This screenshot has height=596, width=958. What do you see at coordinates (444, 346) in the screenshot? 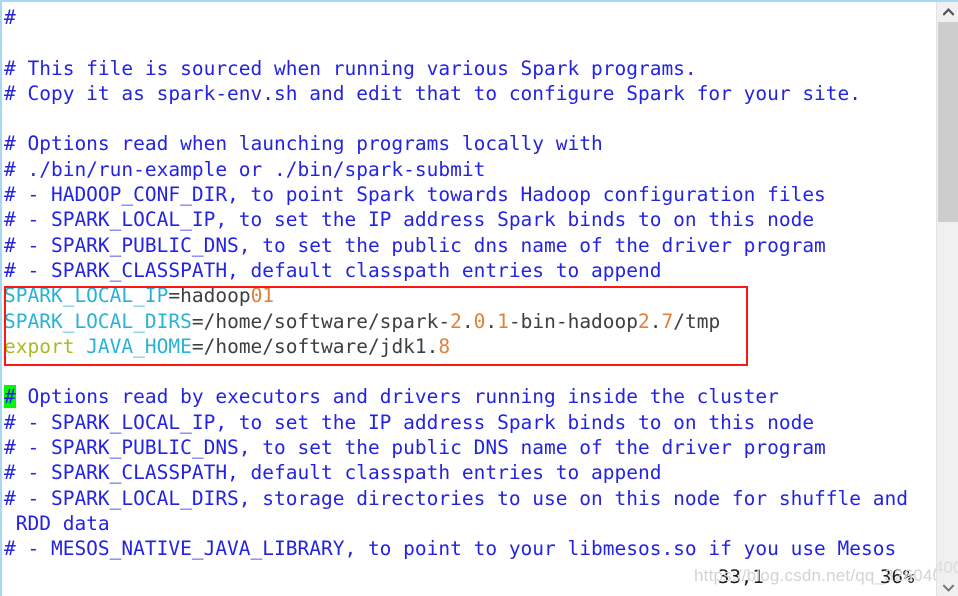
I see `code-span: 8` at bounding box center [444, 346].